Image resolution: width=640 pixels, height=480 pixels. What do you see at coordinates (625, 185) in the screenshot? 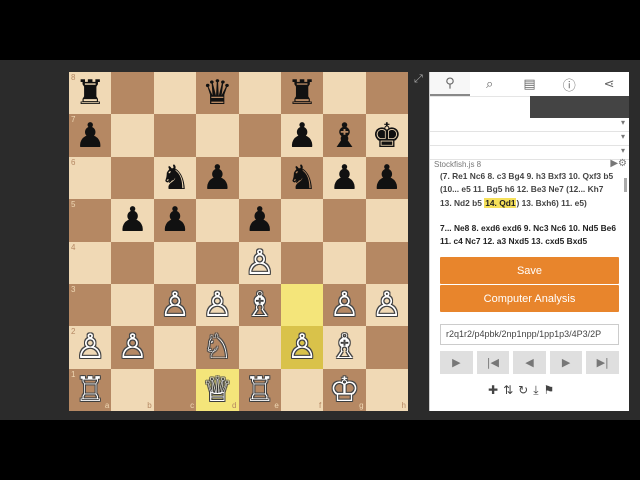
I see `scrollbar` at bounding box center [625, 185].